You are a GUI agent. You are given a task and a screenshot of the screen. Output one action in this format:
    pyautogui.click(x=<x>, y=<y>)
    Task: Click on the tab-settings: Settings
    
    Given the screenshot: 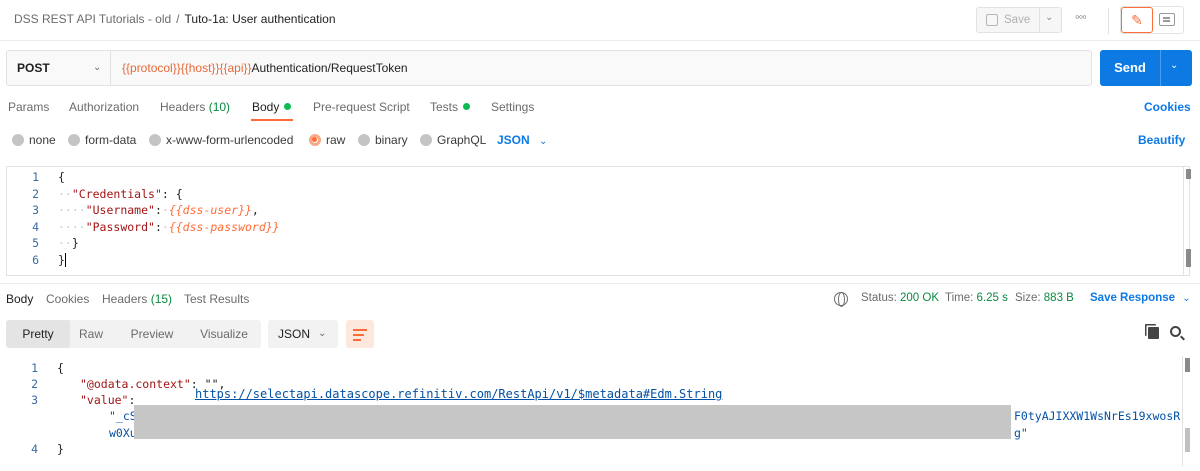 What is the action you would take?
    pyautogui.click(x=512, y=107)
    